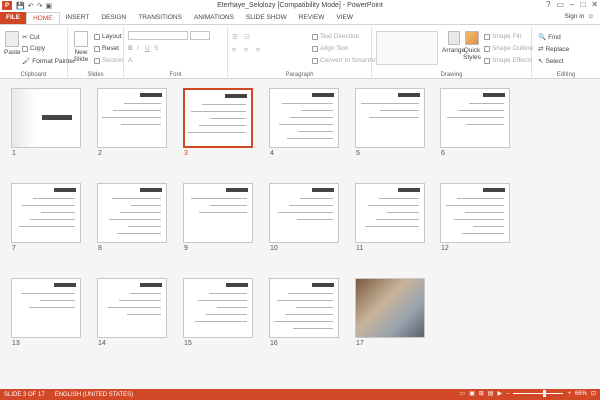 The image size is (600, 400). I want to click on shape-outline-button: Shape Outline, so click(508, 48).